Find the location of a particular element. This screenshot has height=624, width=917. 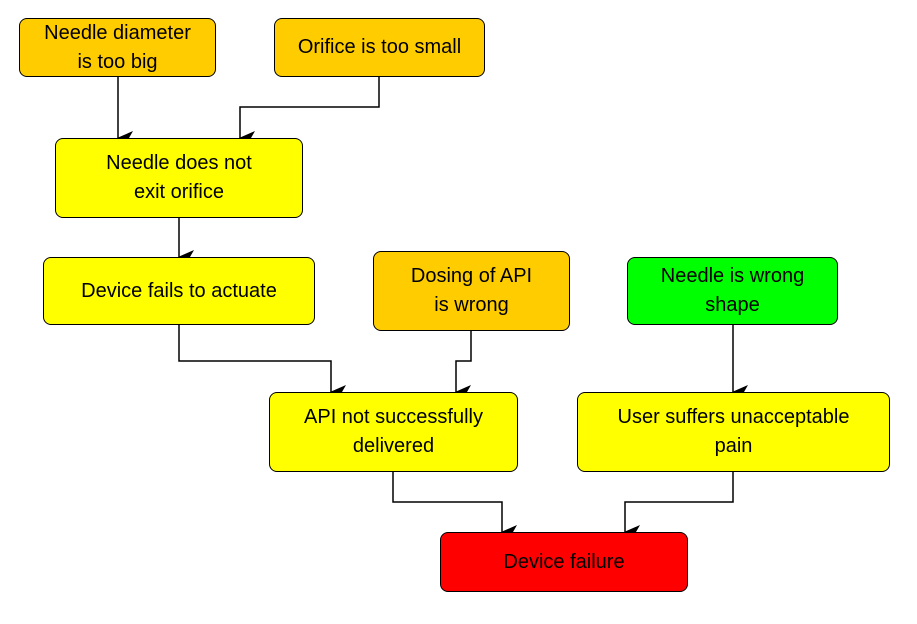

node-label: Needle does not exit orifice is located at coordinates (179, 177).